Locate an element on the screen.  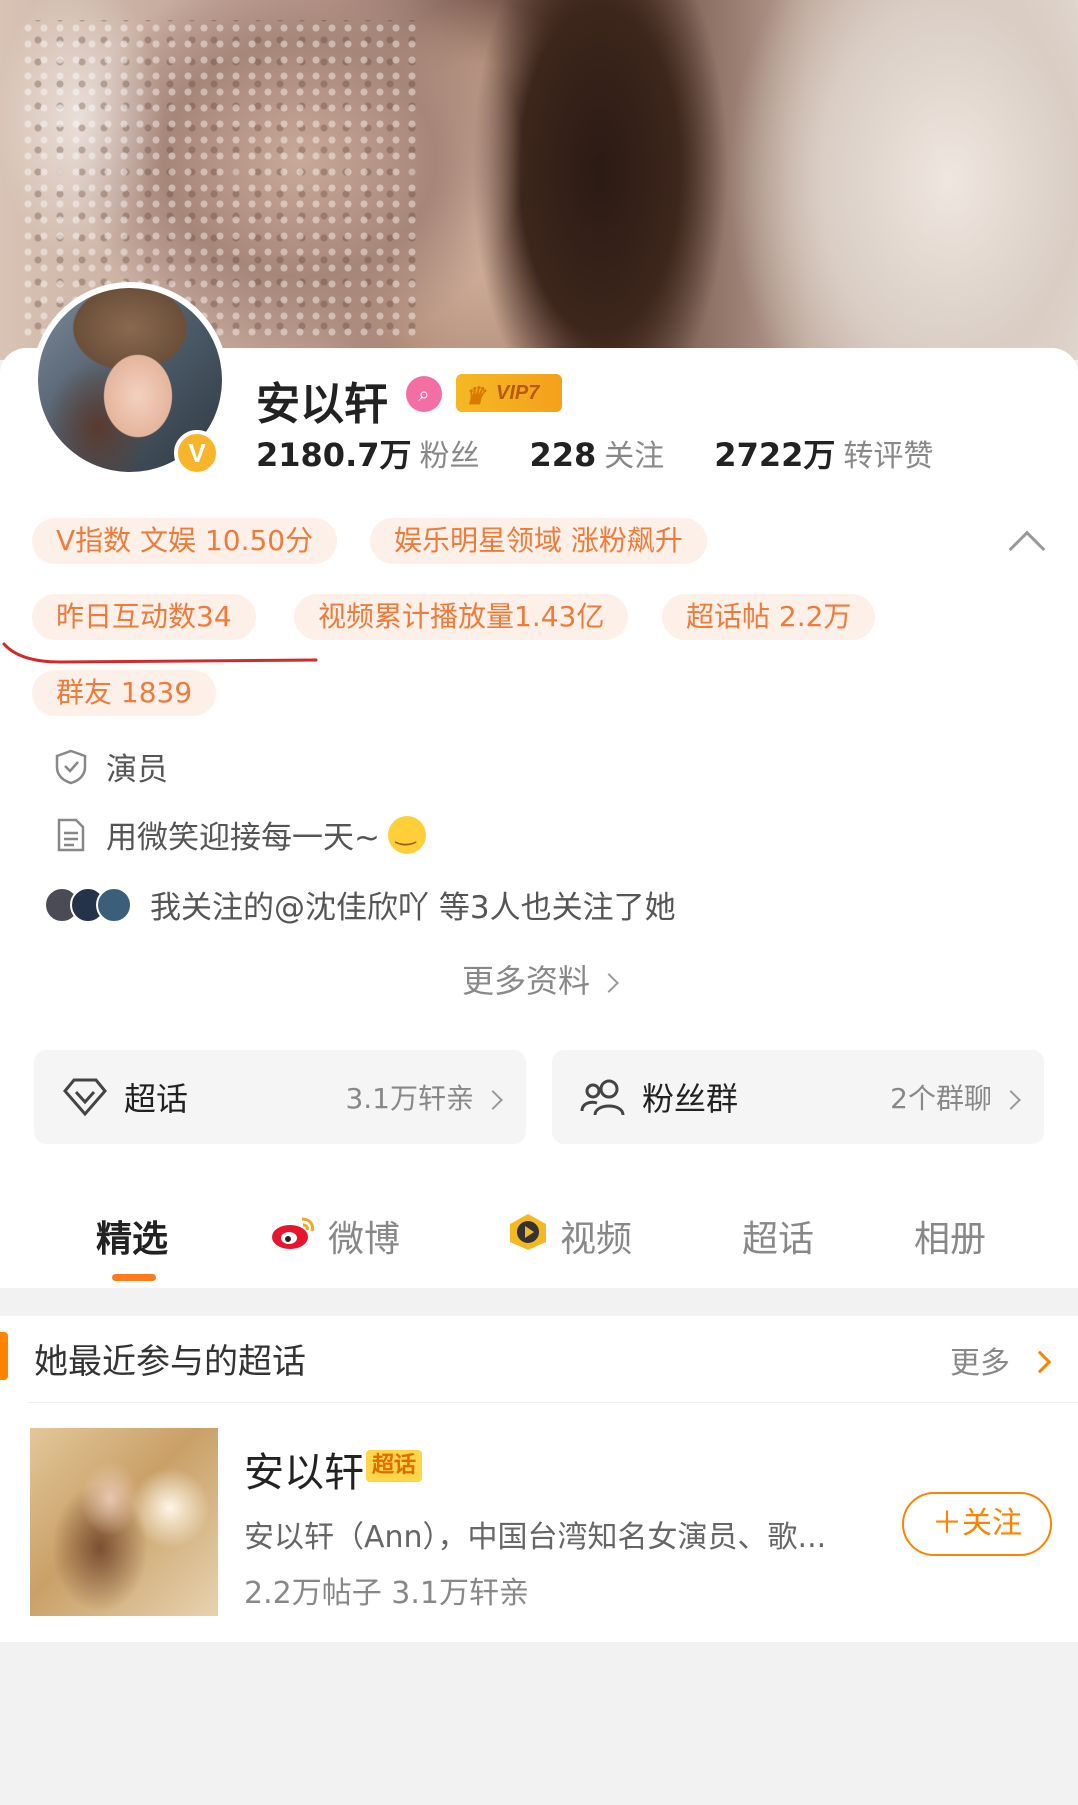
stat-following: 228 关注 is located at coordinates (597, 453).